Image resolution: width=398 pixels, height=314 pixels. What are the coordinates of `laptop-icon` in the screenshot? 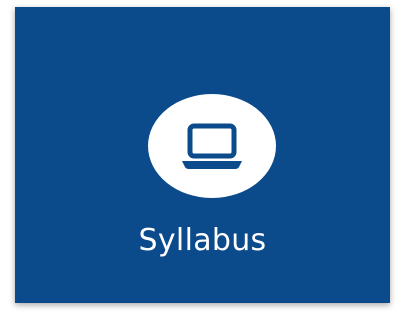 It's located at (212, 146).